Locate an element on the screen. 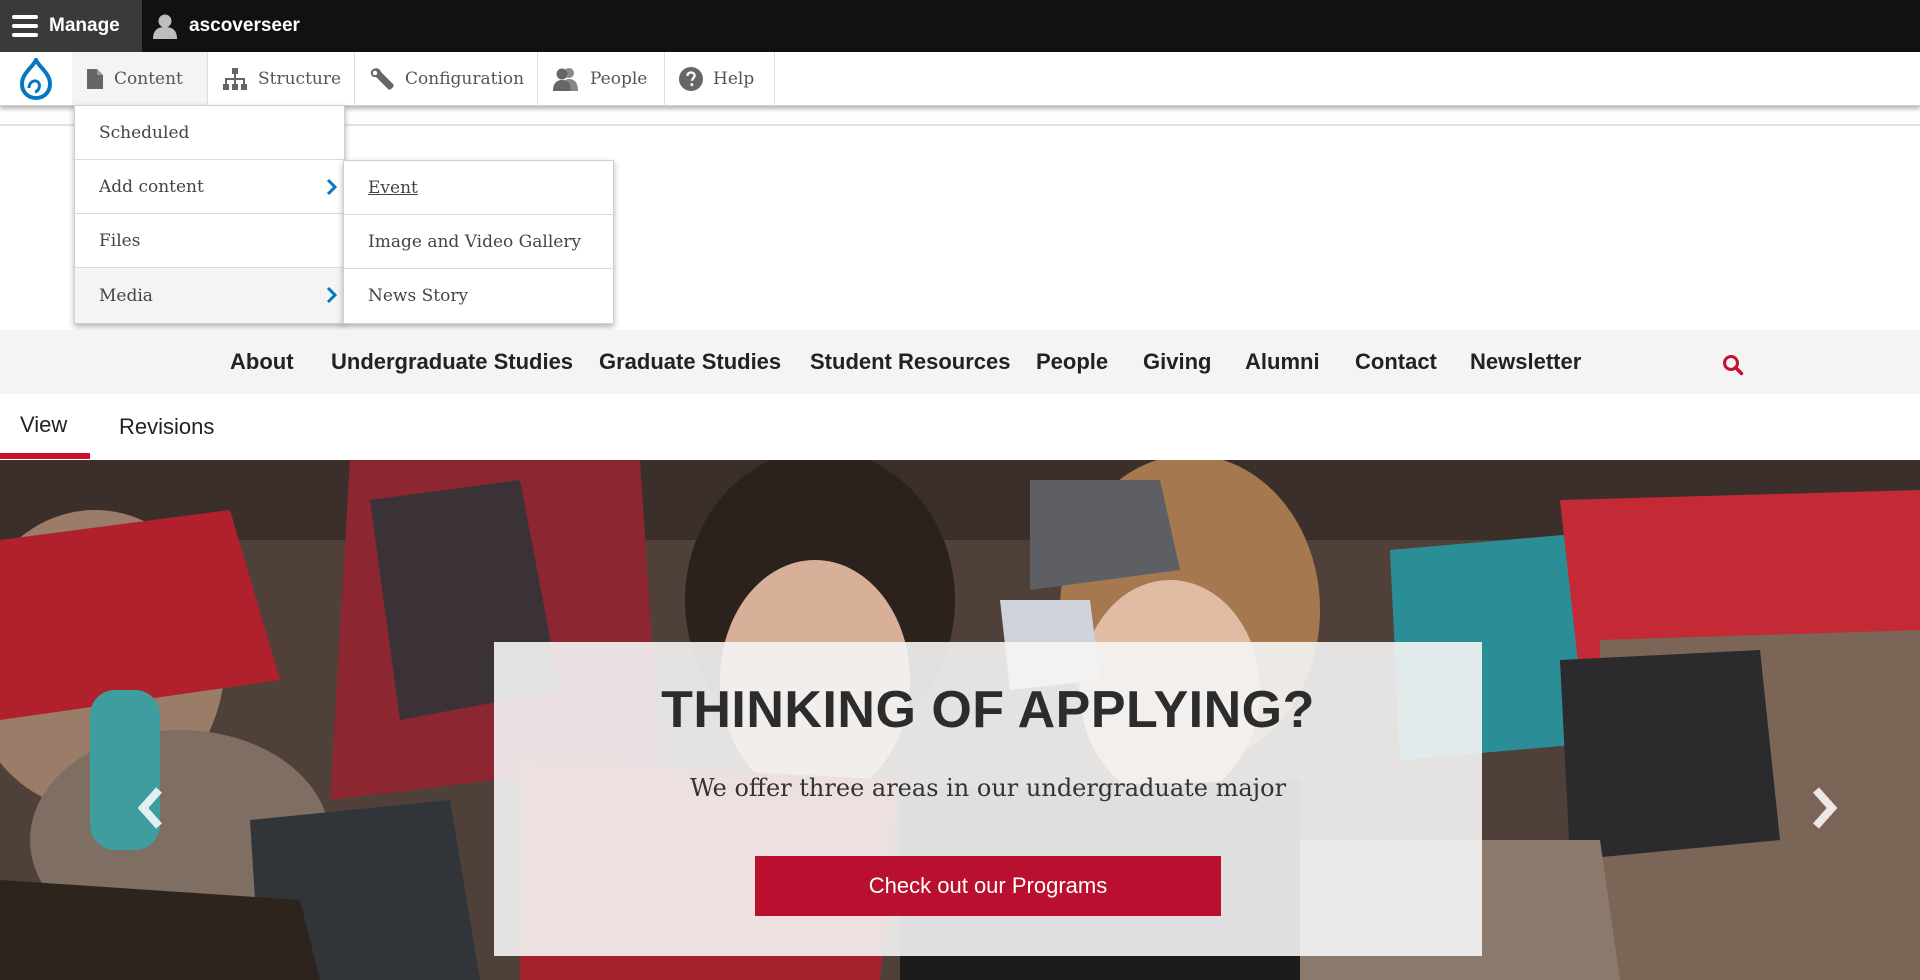  tray-item-content: Content is located at coordinates (140, 78).